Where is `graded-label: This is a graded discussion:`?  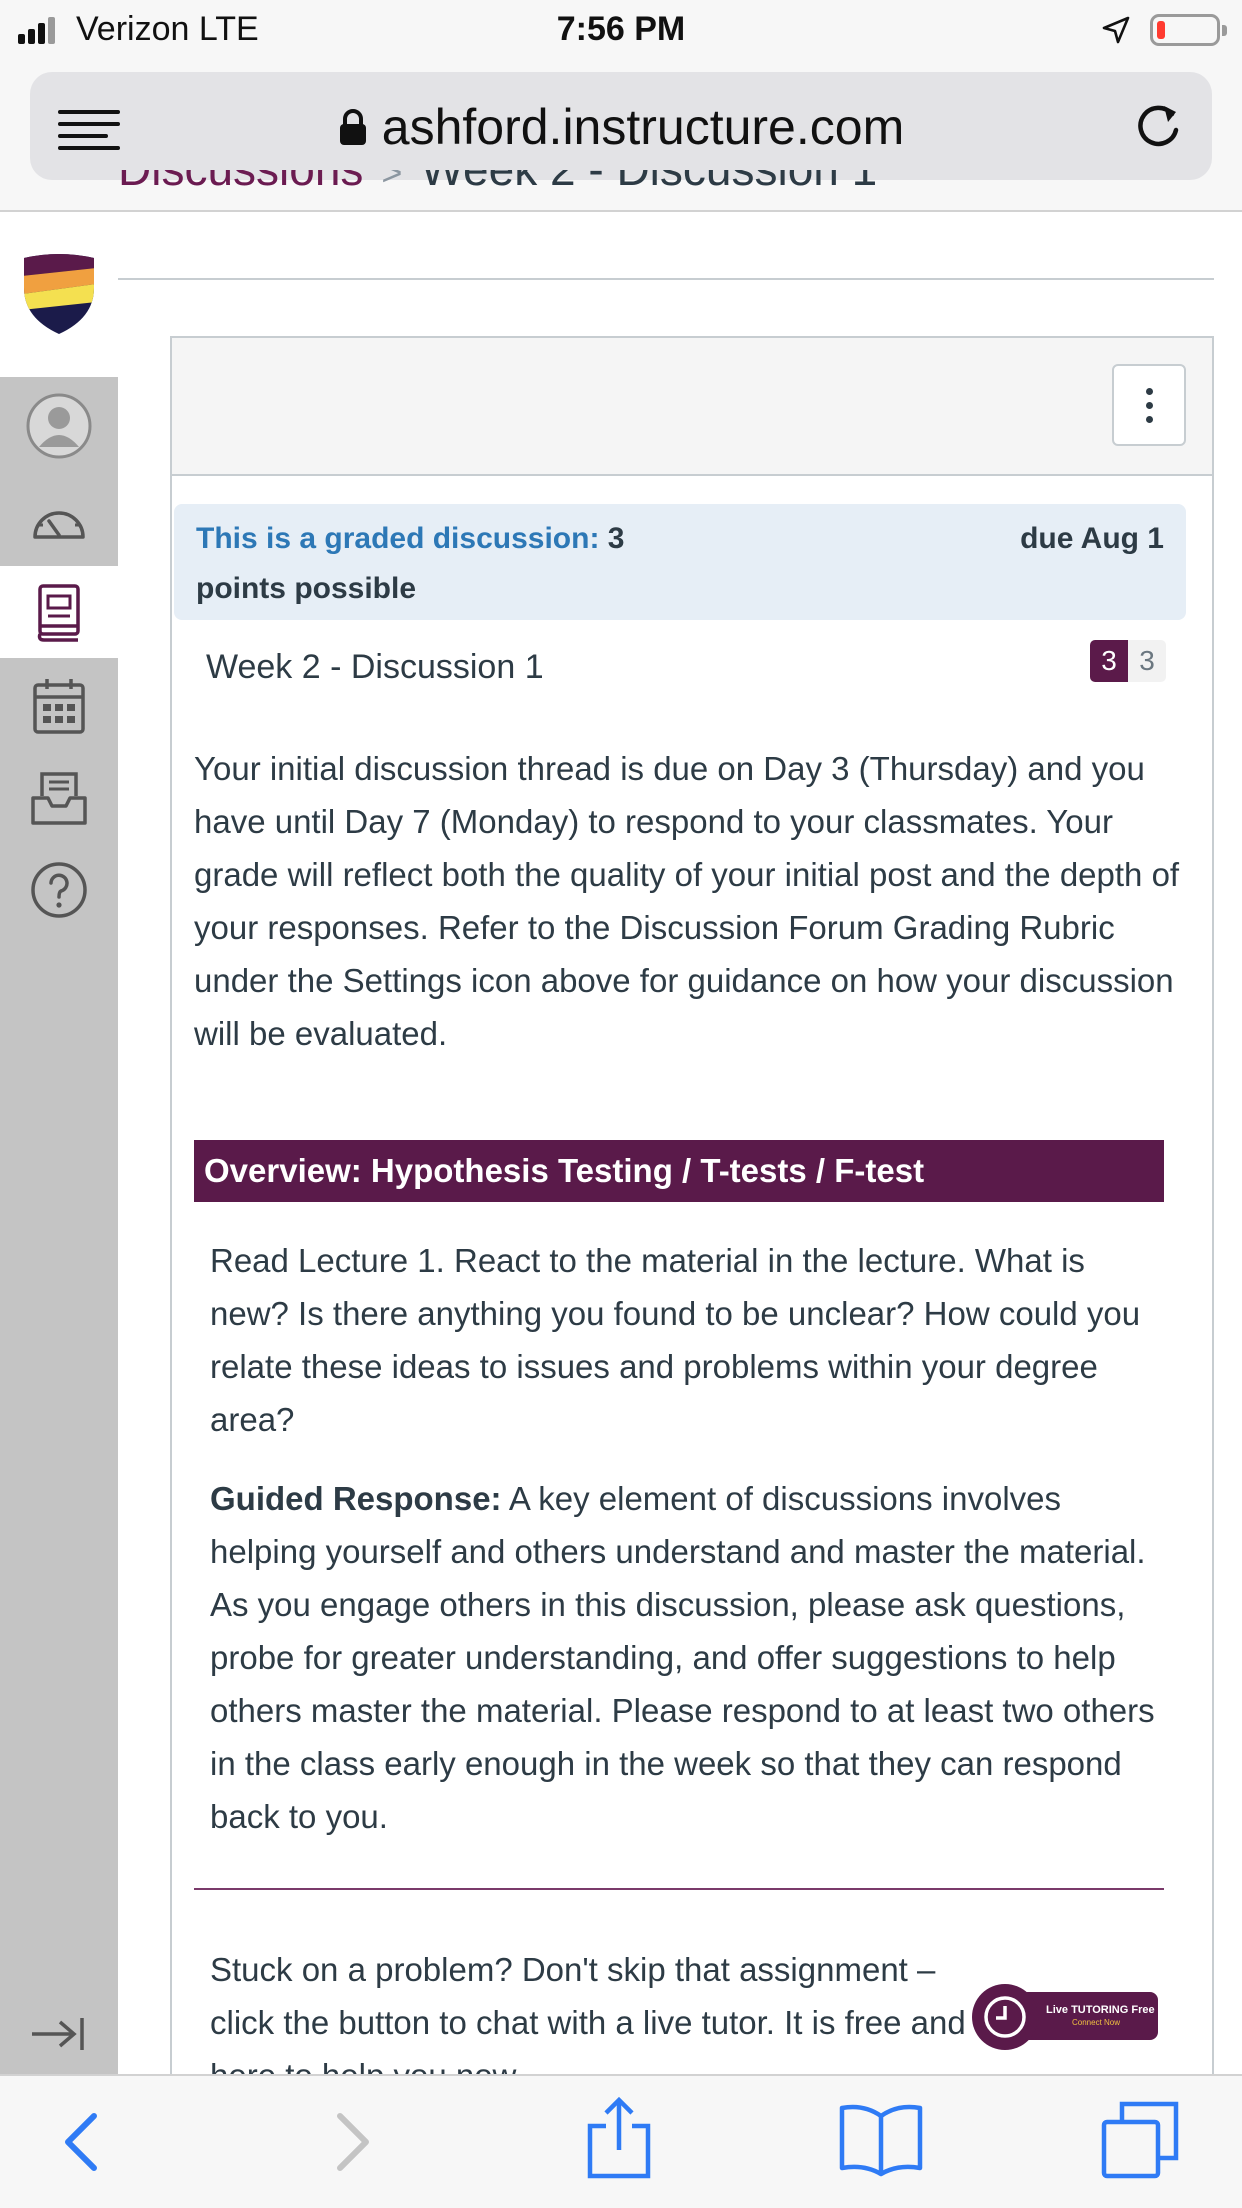
graded-label: This is a graded discussion: is located at coordinates (398, 538).